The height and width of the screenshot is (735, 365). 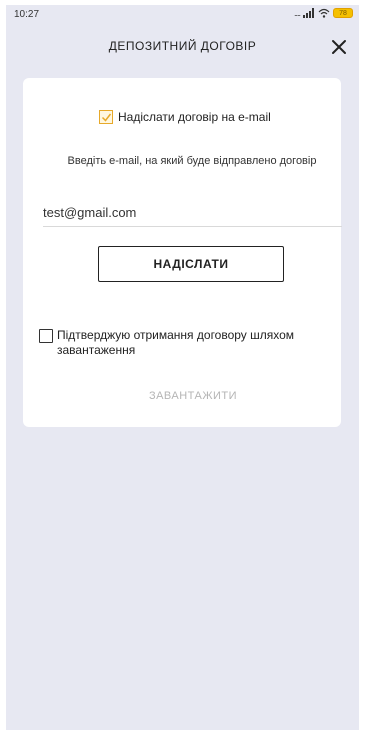 I want to click on email-checkbox, so click(x=106, y=117).